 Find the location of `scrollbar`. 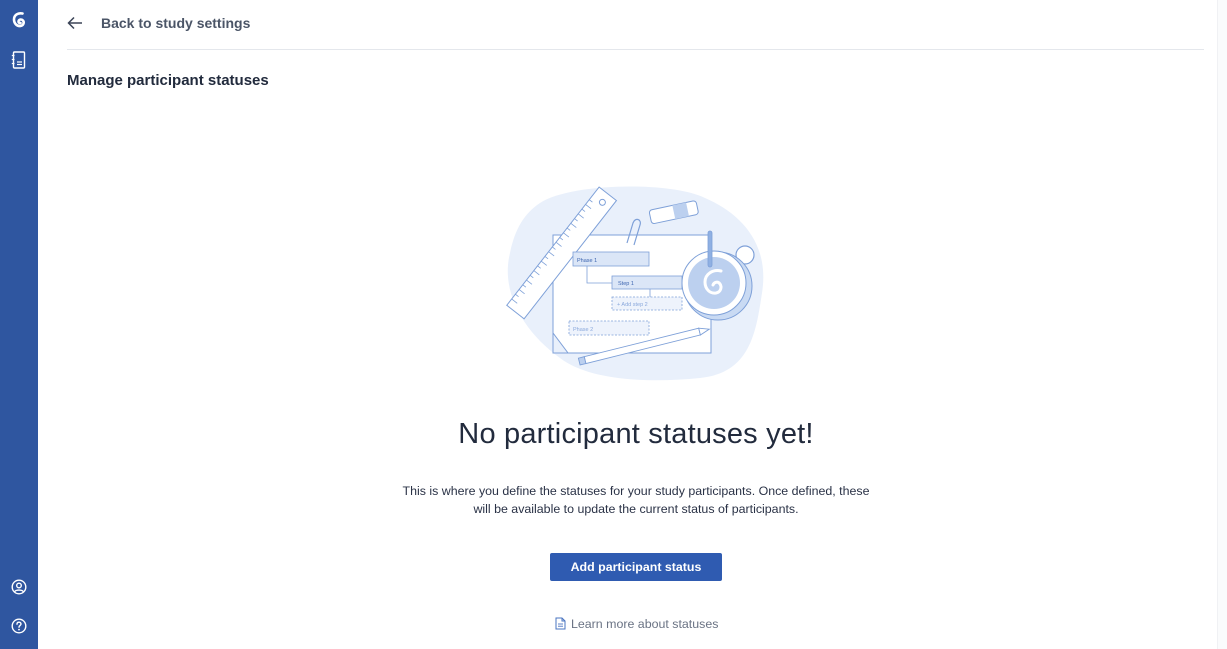

scrollbar is located at coordinates (1222, 324).